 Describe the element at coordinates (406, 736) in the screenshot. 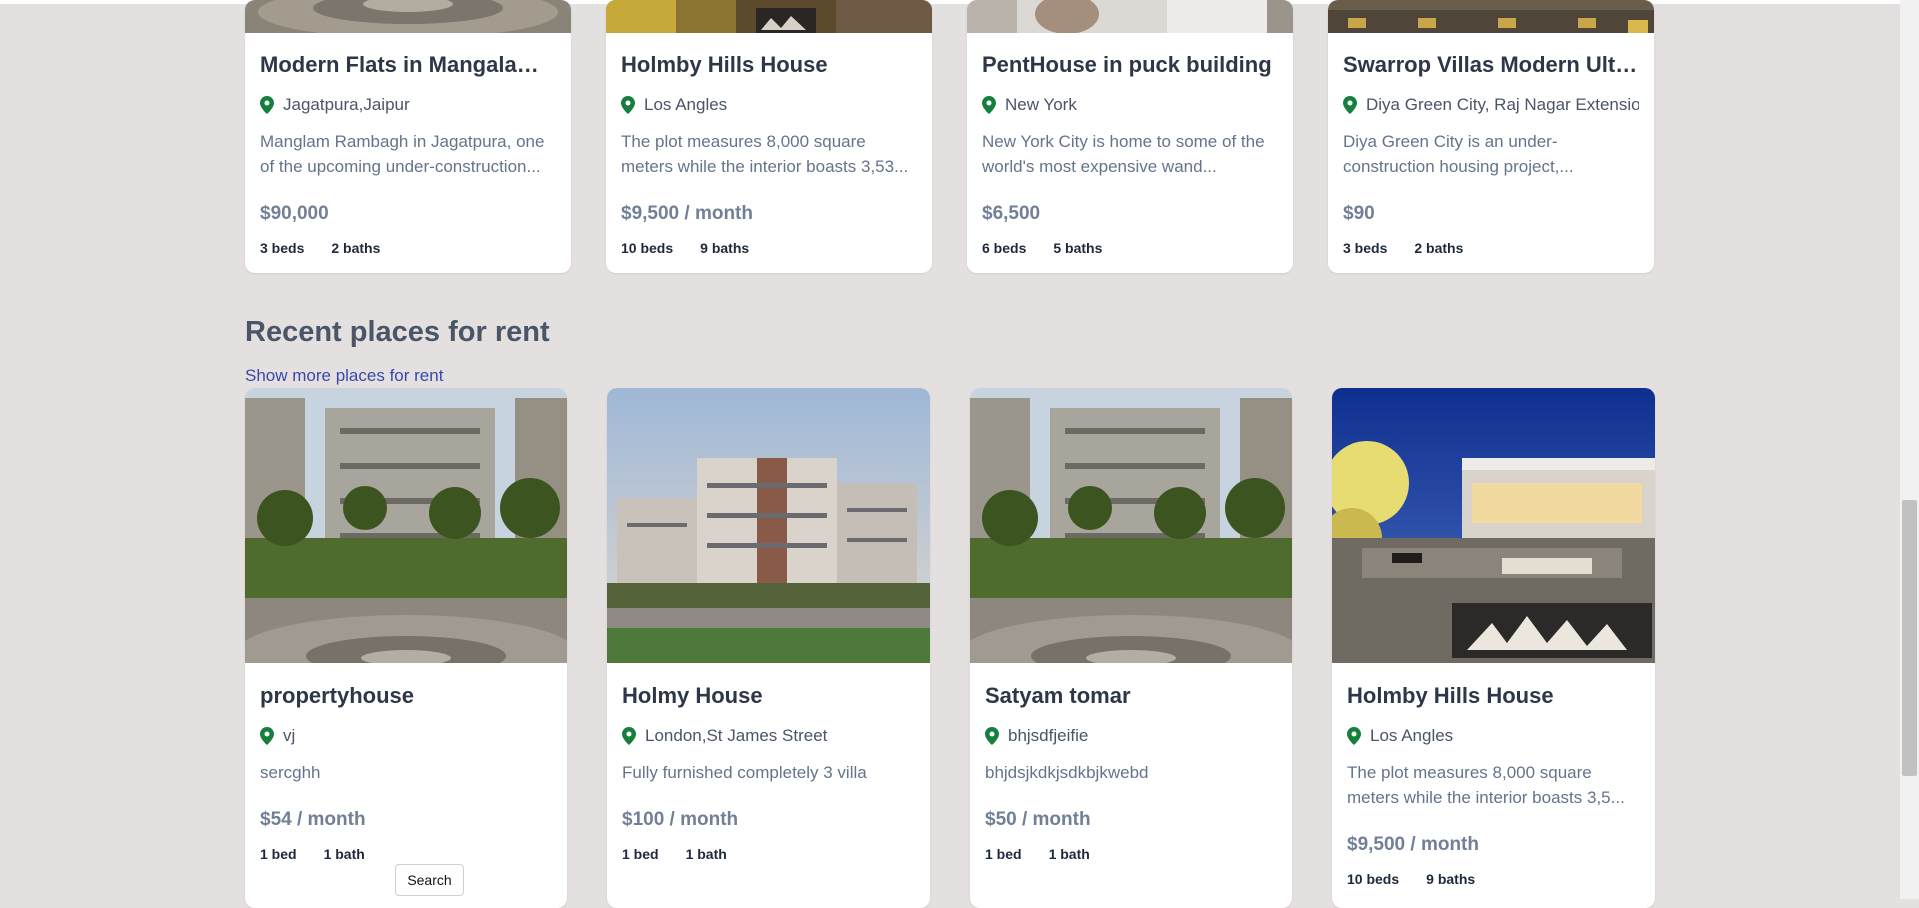

I see `property-location: vj` at that location.